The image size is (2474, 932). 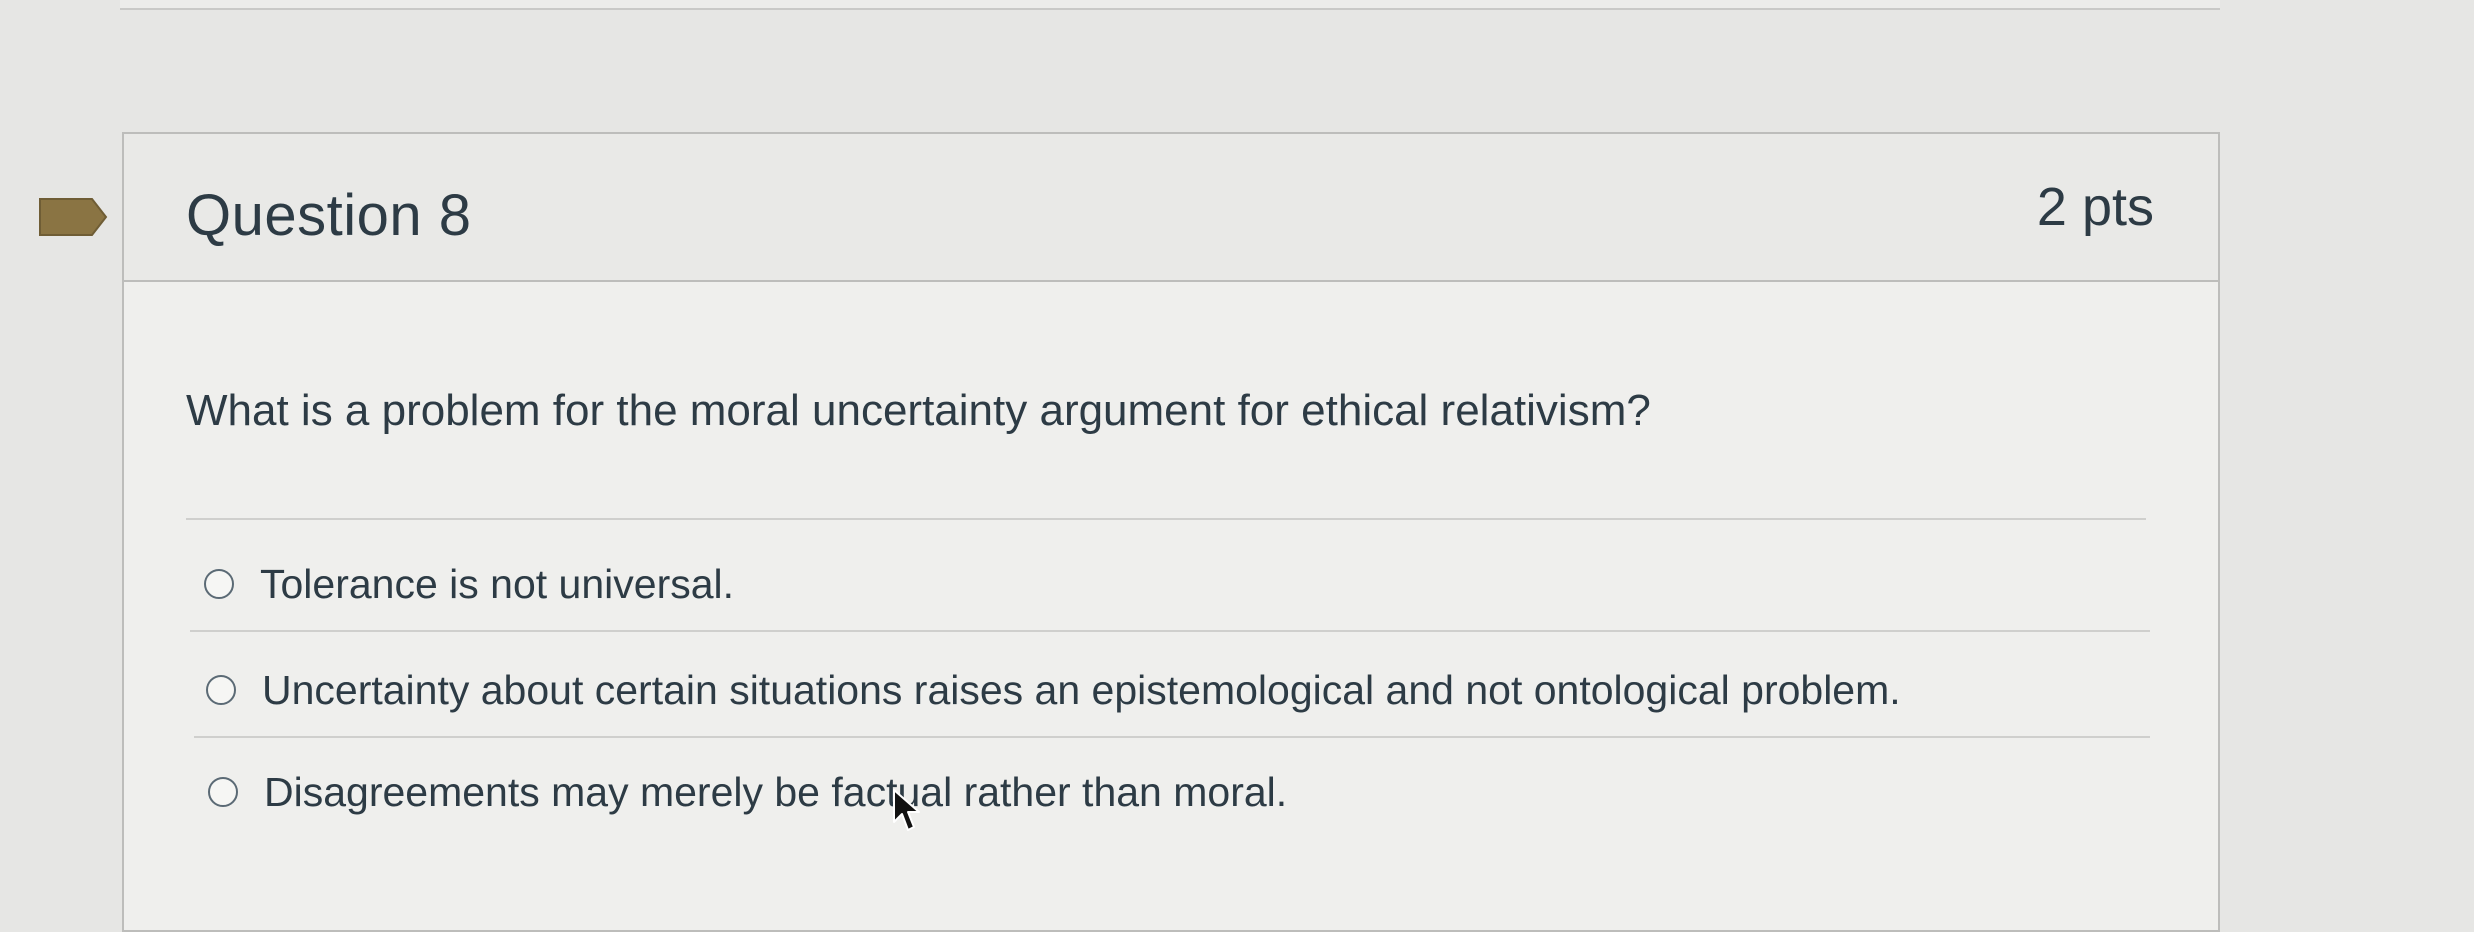 What do you see at coordinates (1171, 208) in the screenshot?
I see `question-header: Question 8 2 pts` at bounding box center [1171, 208].